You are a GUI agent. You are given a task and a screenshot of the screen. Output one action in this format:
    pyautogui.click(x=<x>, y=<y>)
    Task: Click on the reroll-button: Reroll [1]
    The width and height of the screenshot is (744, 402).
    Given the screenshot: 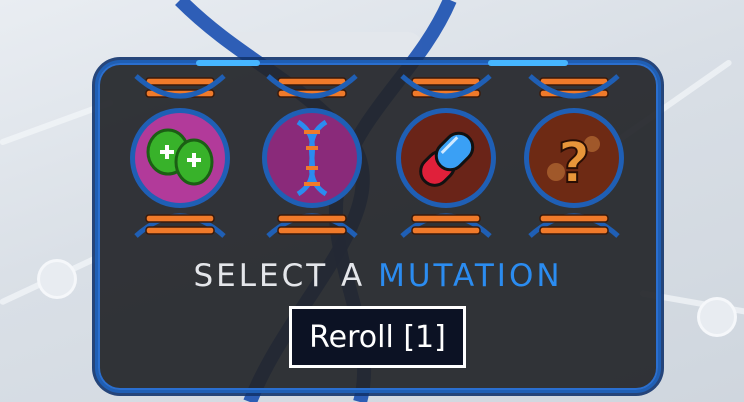 What is the action you would take?
    pyautogui.click(x=377, y=337)
    